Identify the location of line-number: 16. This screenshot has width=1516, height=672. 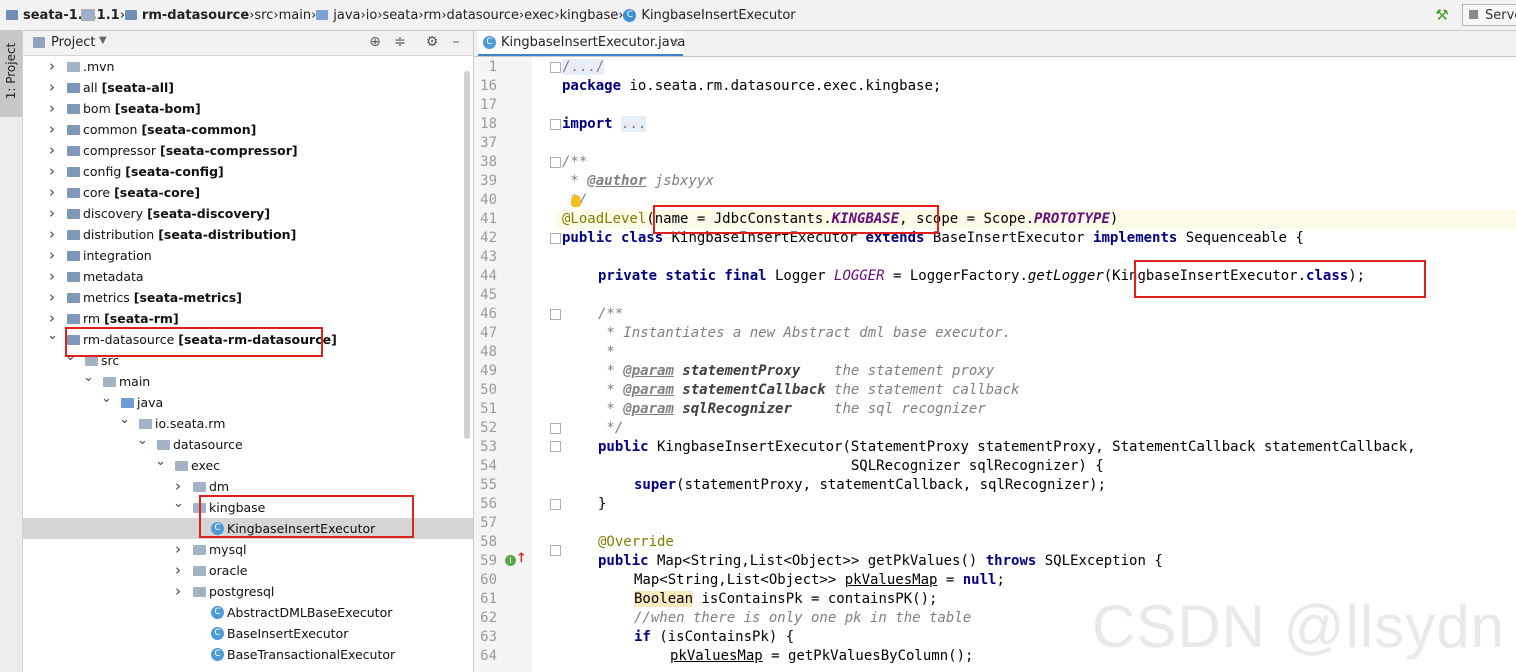
(488, 86).